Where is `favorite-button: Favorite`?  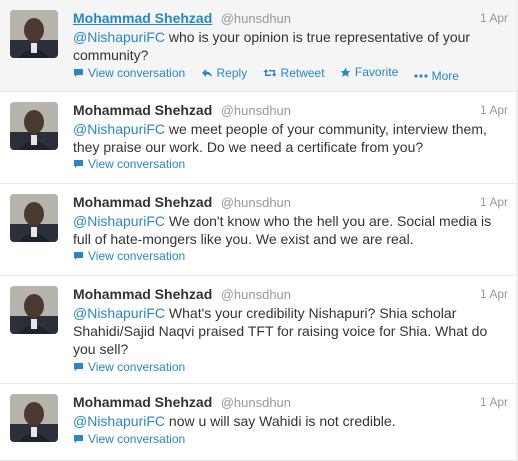 favorite-button: Favorite is located at coordinates (369, 72).